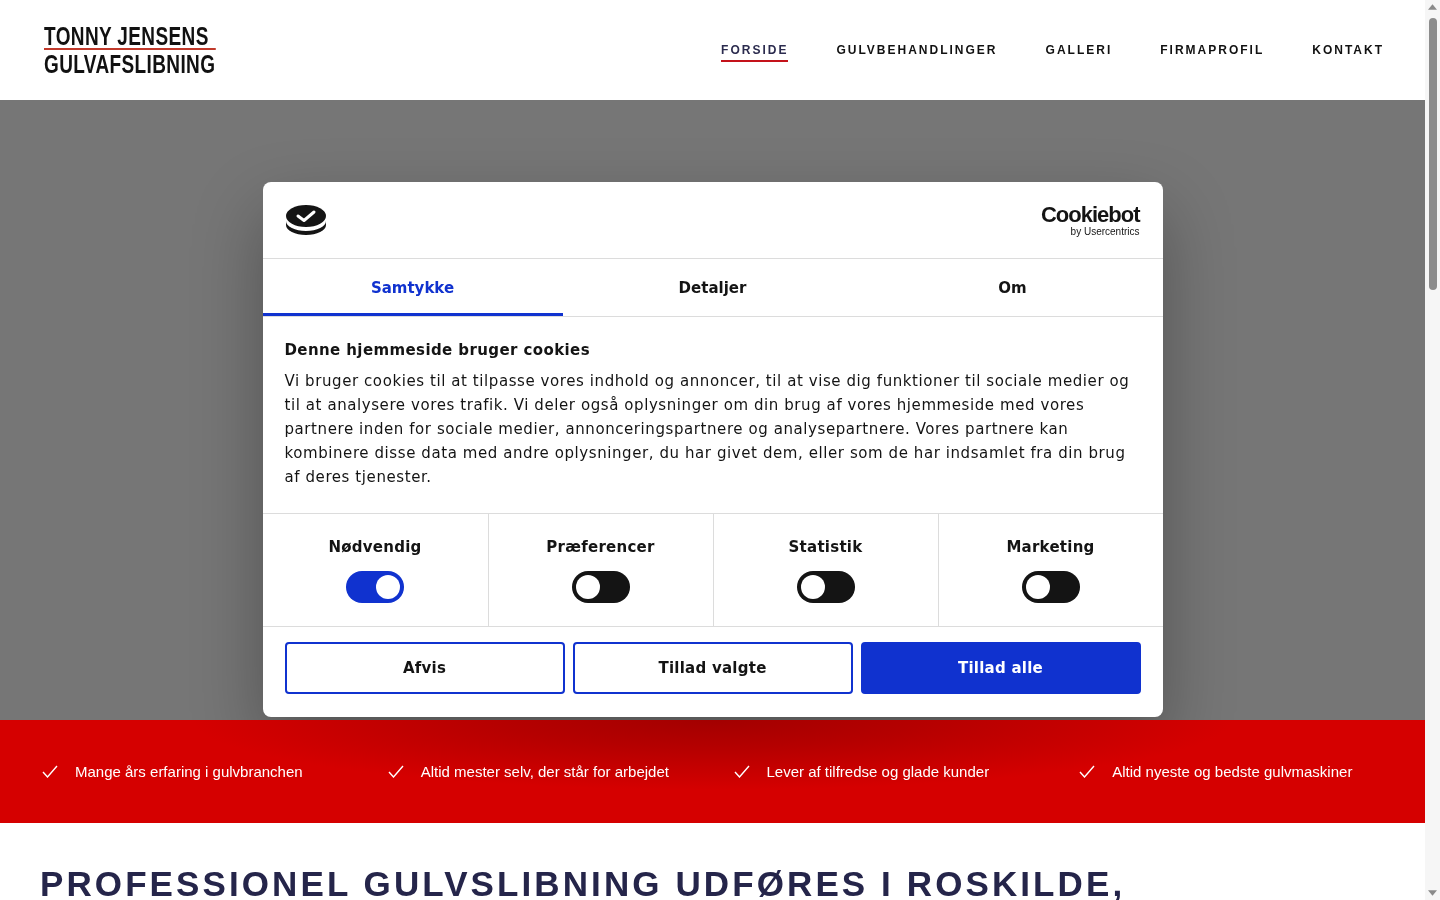  What do you see at coordinates (707, 429) in the screenshot?
I see `dialog-text: Vi bruger cookies til at tilpasse vores indhold og annoncer, til at vise dig funktioner til sociale medier og til at analysere vores trafik. Vi deler også oplysninger om din brug af vores hjemmeside med vores partnere inden for sociale medier, annonceringspartnere og analysepartnere. Vores partnere kan kombinere disse data med andre oplysninger, du har givet dem, eller som de har indsamlet fra din brug af deres tjenester.` at bounding box center [707, 429].